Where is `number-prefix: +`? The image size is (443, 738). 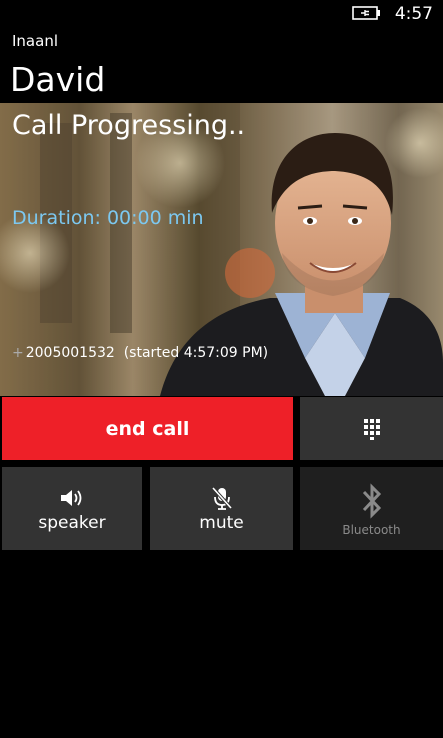 number-prefix: + is located at coordinates (18, 353).